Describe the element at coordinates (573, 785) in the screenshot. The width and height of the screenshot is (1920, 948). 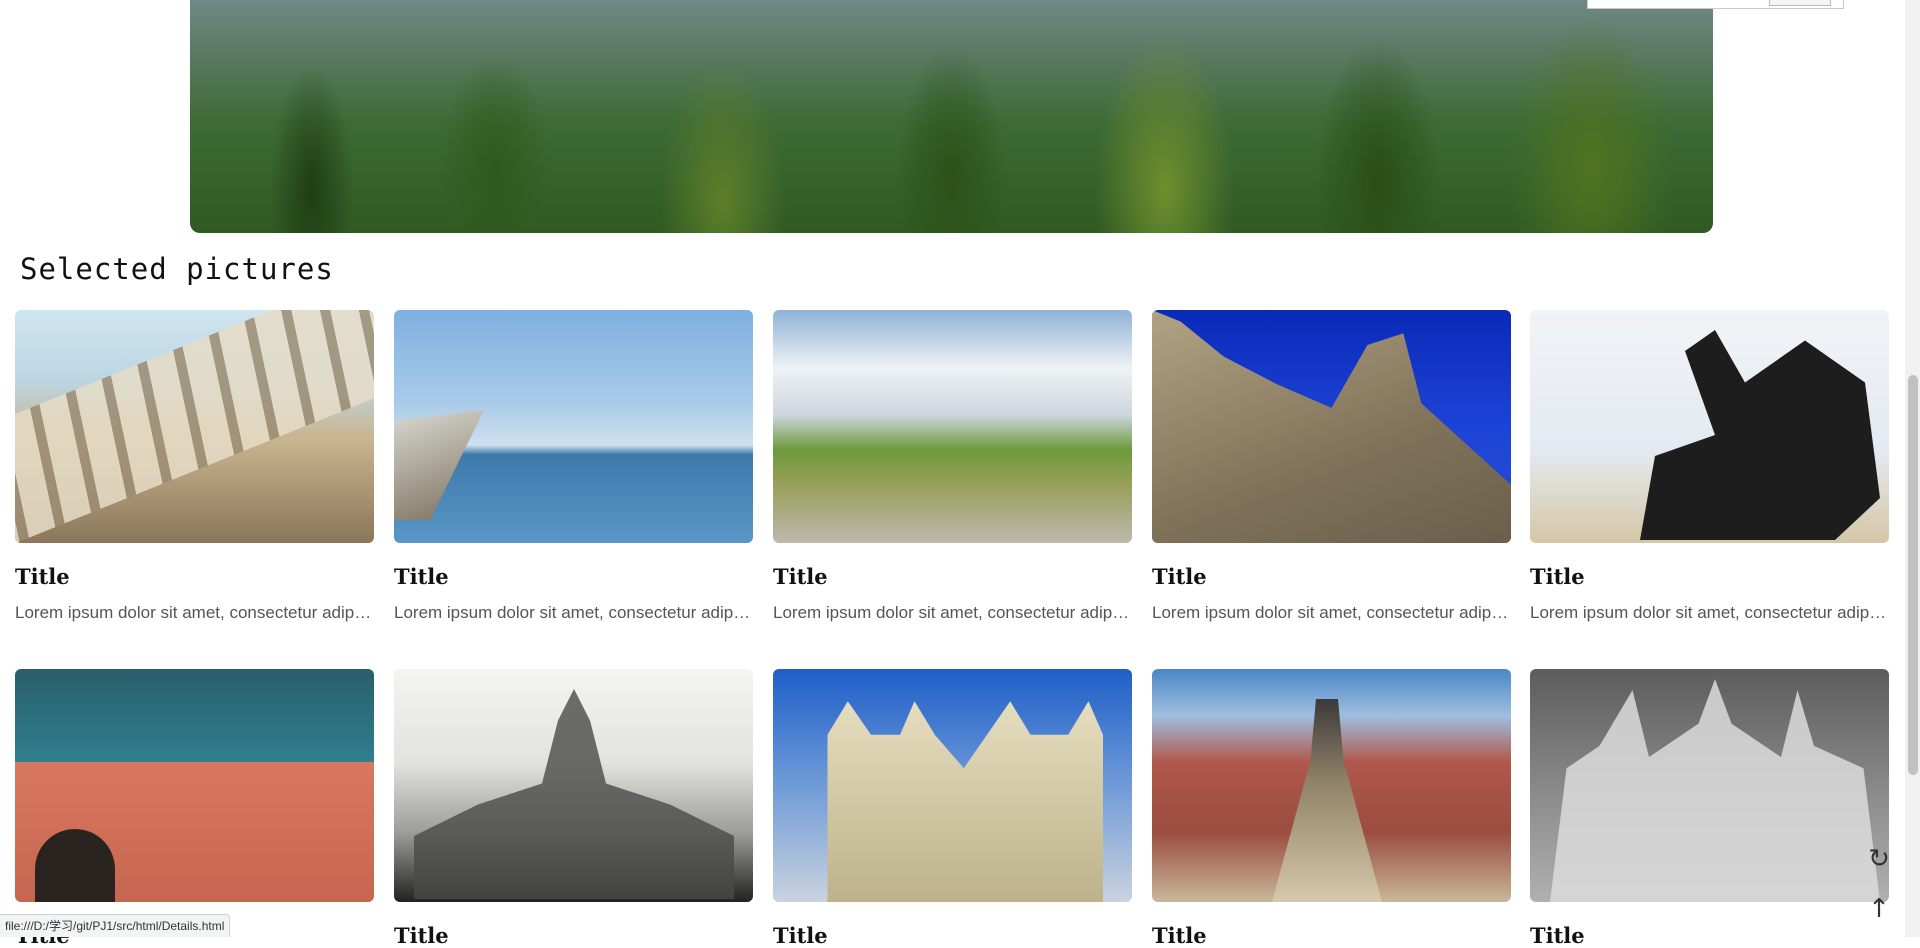
I see `card-image-palace` at that location.